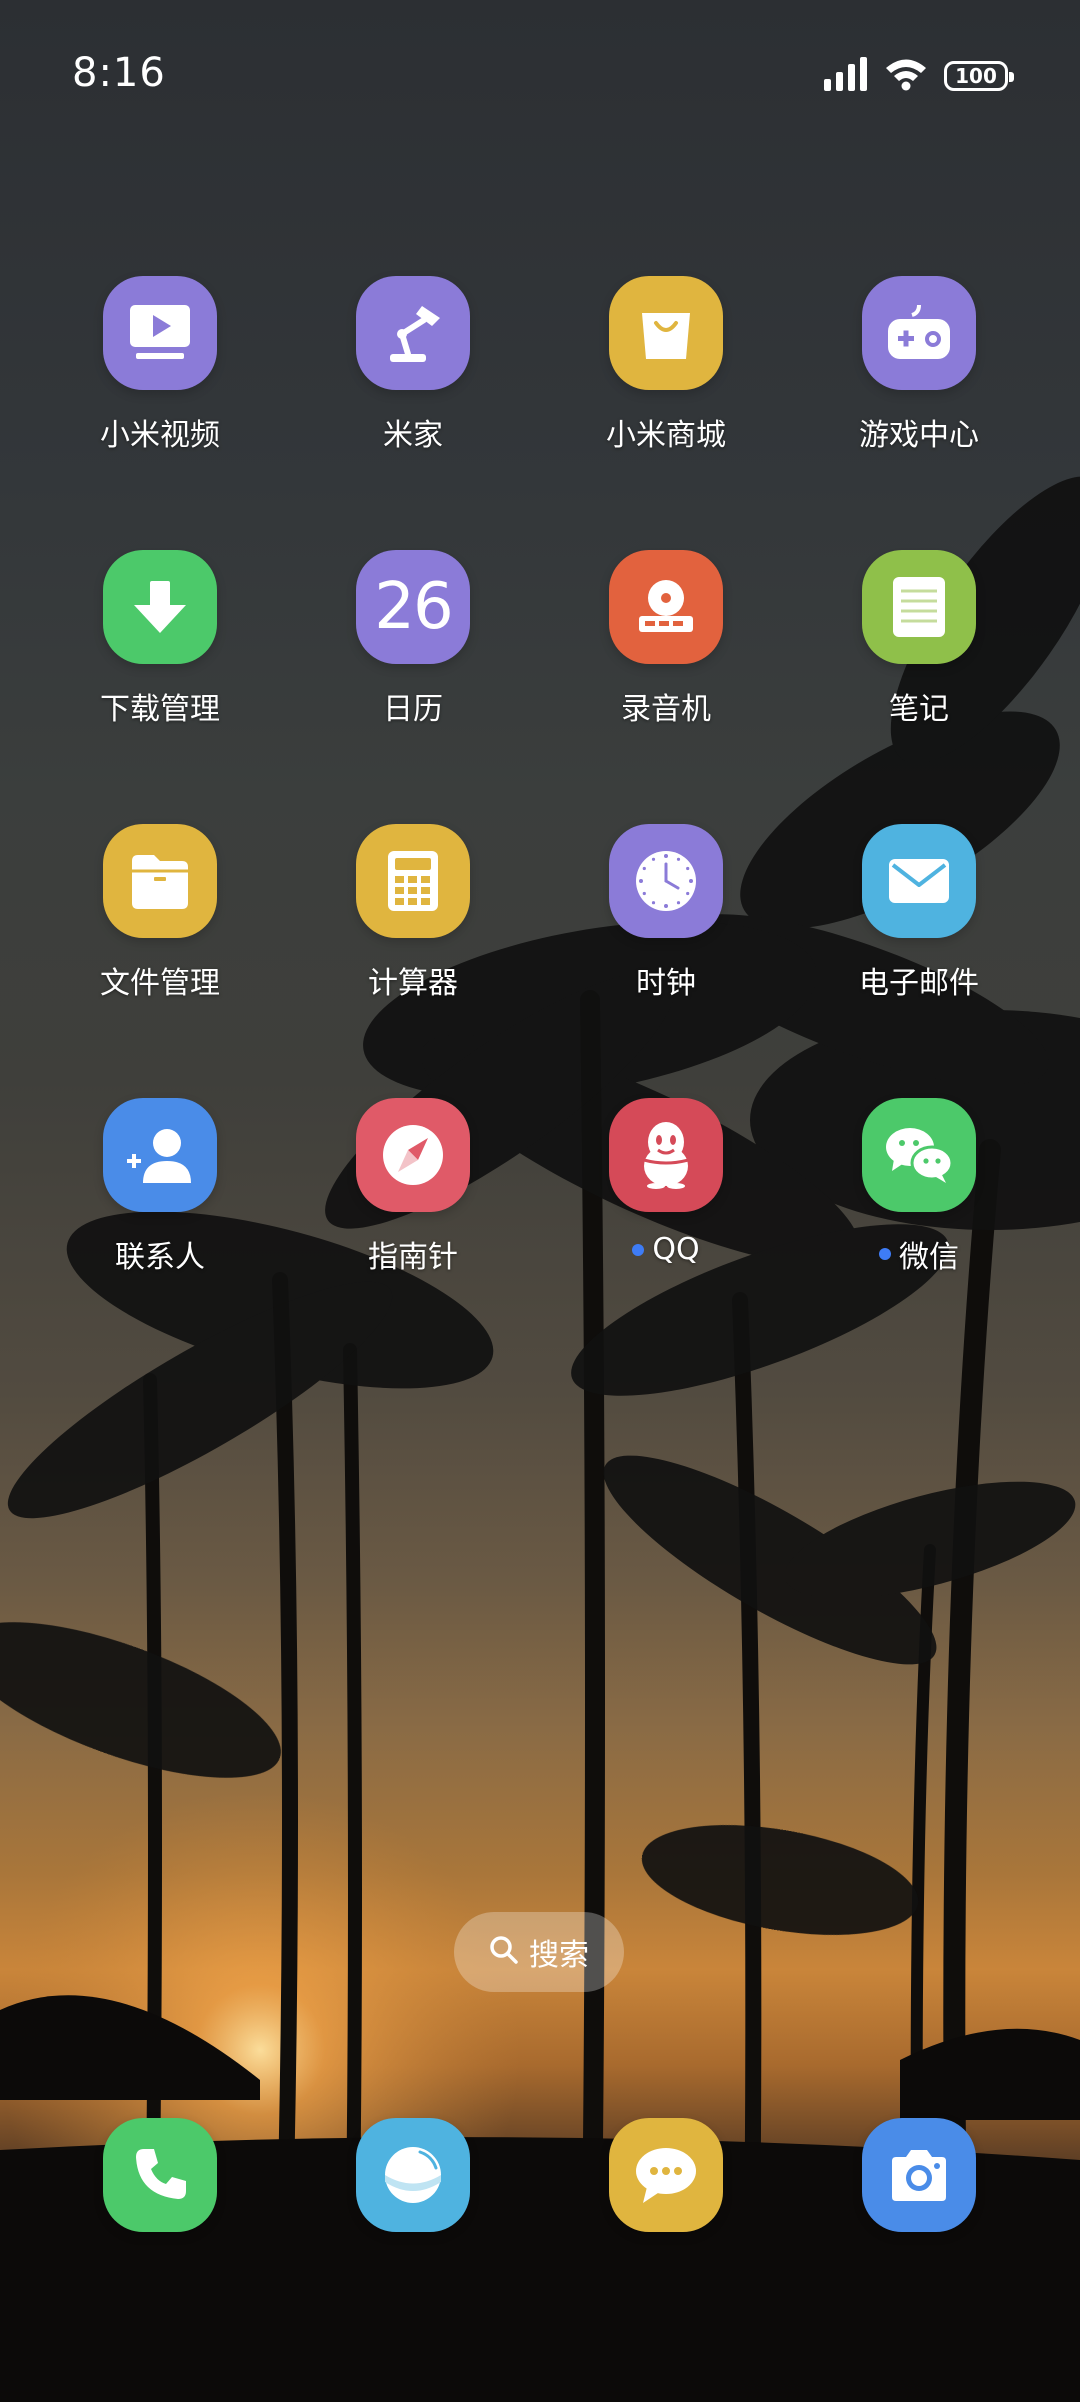 This screenshot has width=1080, height=2402. I want to click on calculator-icon, so click(413, 881).